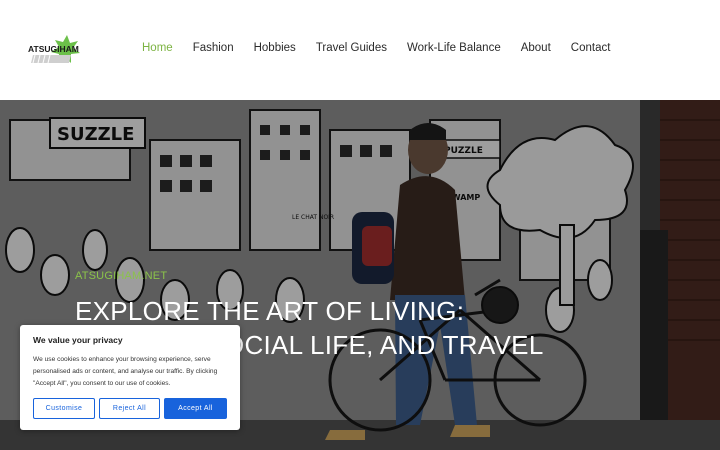  I want to click on svg-text: ATSUGIHAM, so click(53, 49).